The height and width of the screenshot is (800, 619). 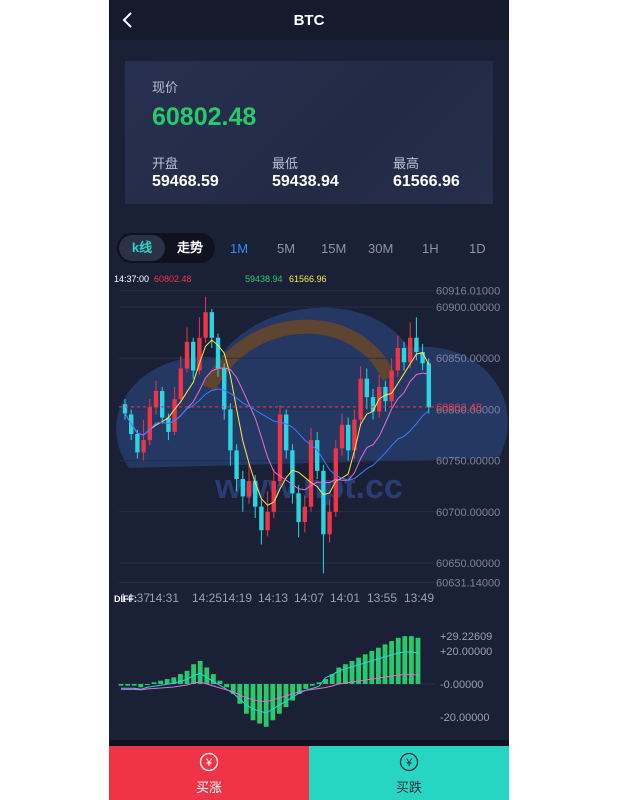 What do you see at coordinates (190, 248) in the screenshot?
I see `tab-trend: 走势` at bounding box center [190, 248].